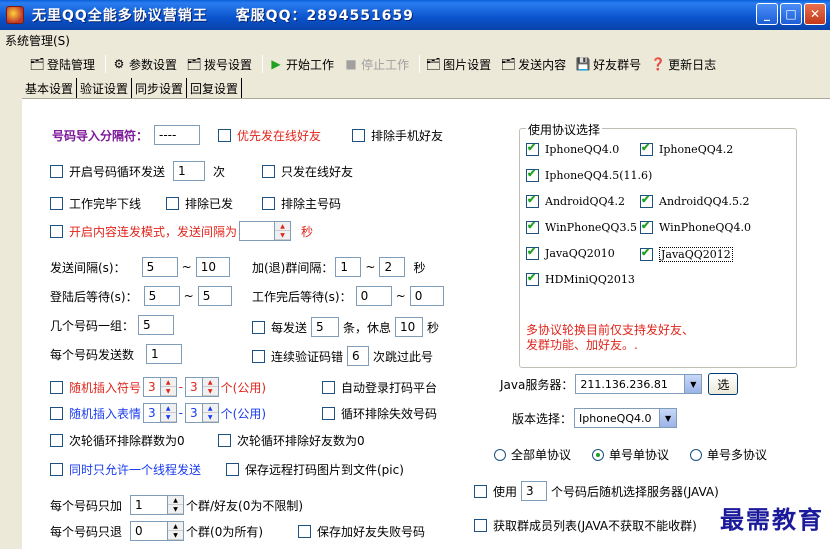 Image resolution: width=830 pixels, height=549 pixels. Describe the element at coordinates (630, 454) in the screenshot. I see `radio-single-single: 单号单协议` at that location.